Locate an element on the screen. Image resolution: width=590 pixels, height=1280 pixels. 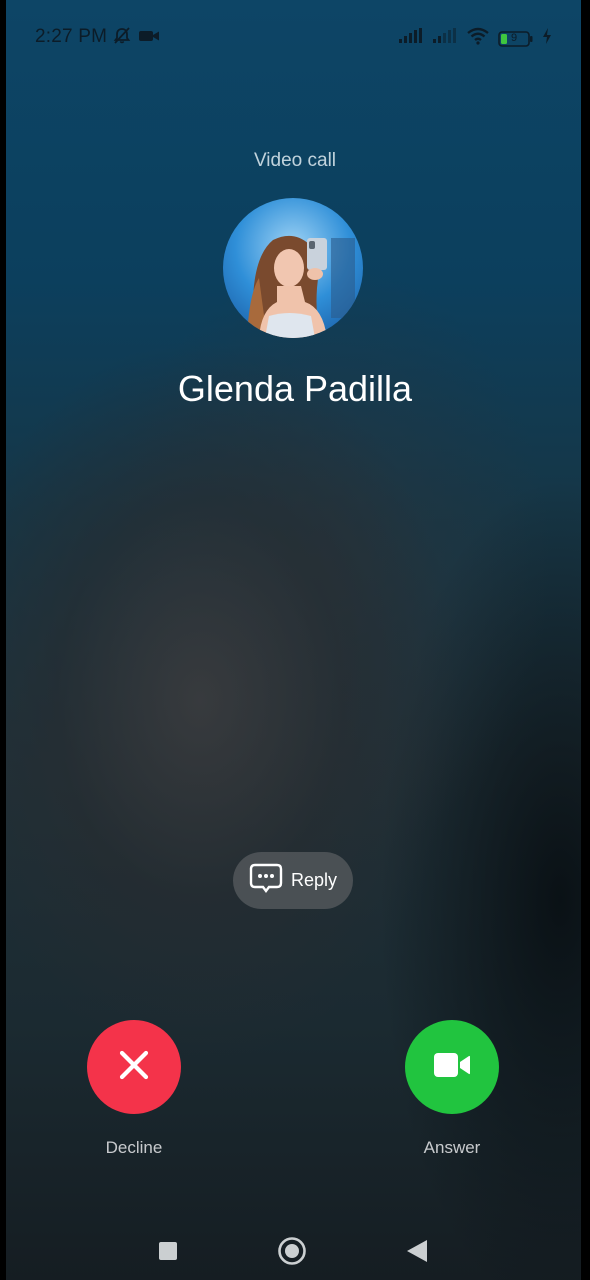
signal-strength-2-icon is located at coordinates (445, 38).